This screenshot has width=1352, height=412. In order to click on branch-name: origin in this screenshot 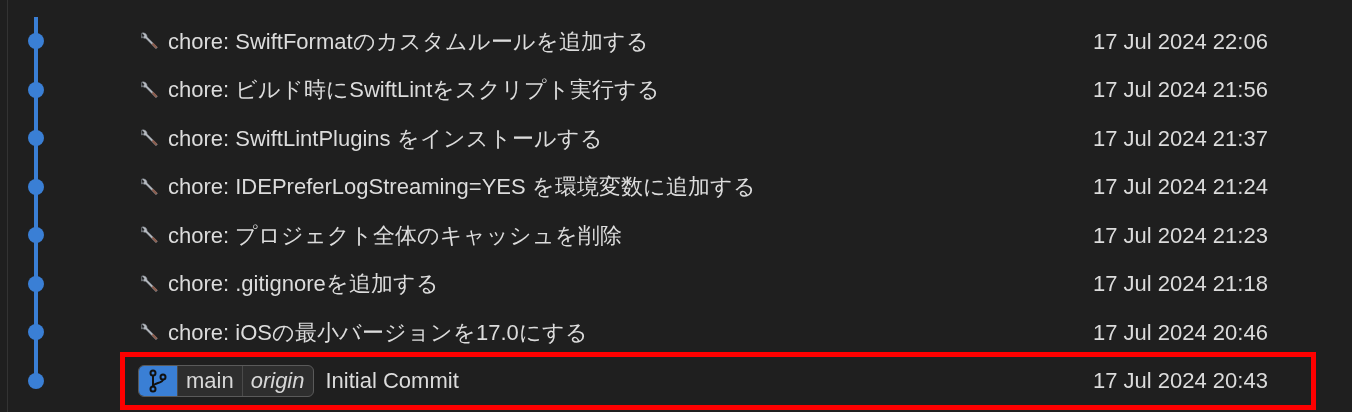, I will do `click(277, 380)`.